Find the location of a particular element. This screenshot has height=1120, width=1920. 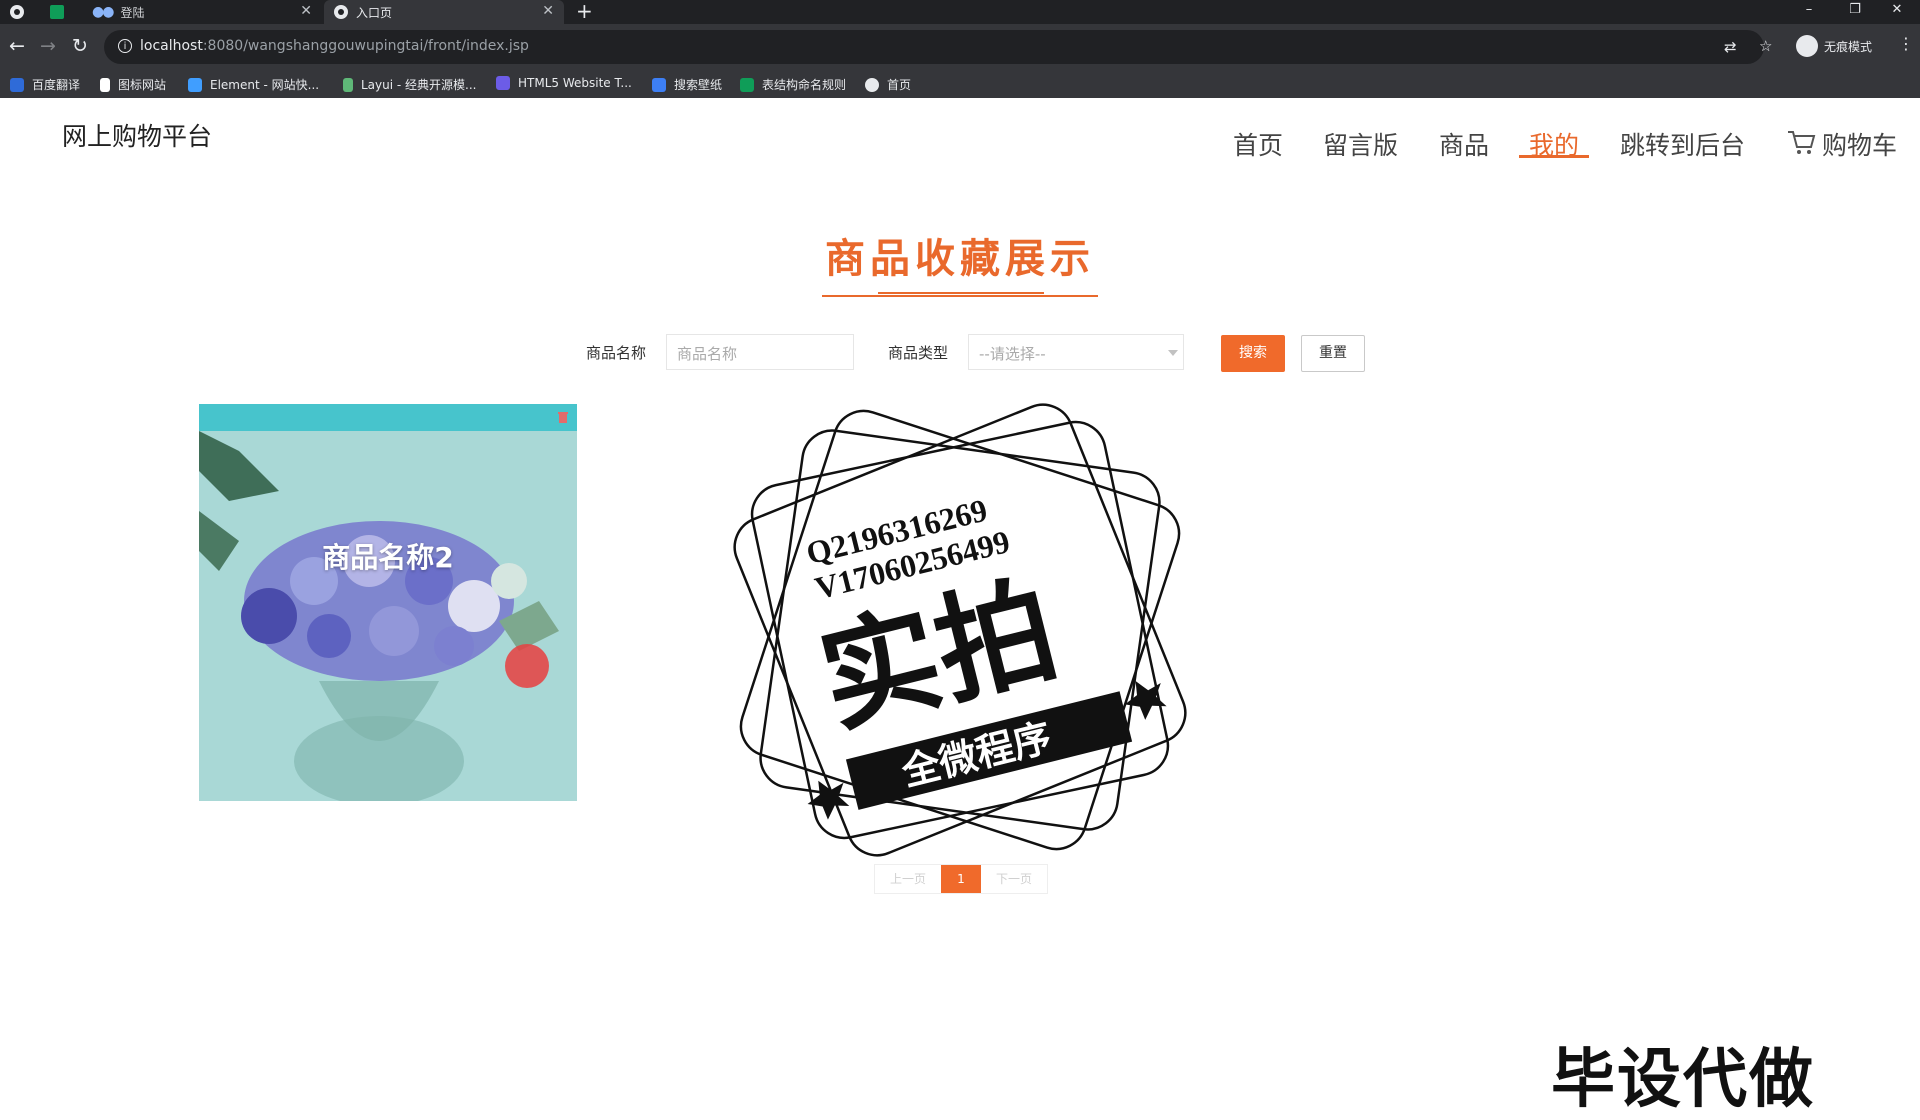

watermark-stamp: Q2196316269 V17060256499 实拍 全微程序 is located at coordinates (960, 630).